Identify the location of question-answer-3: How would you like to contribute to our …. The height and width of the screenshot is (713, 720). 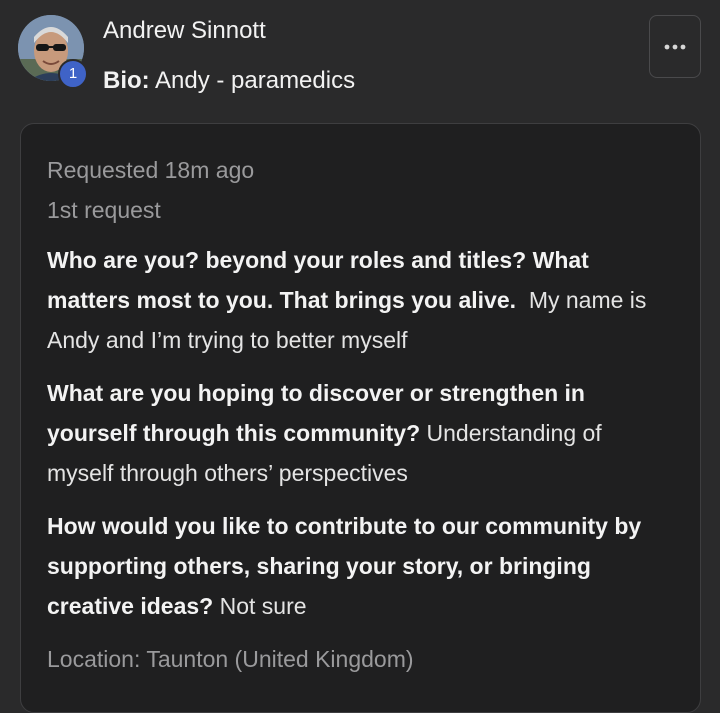
(360, 566).